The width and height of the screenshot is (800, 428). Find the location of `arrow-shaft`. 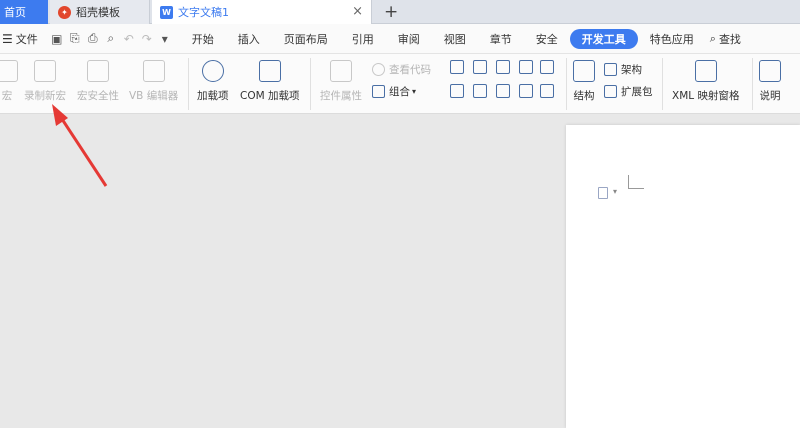

arrow-shaft is located at coordinates (83, 151).